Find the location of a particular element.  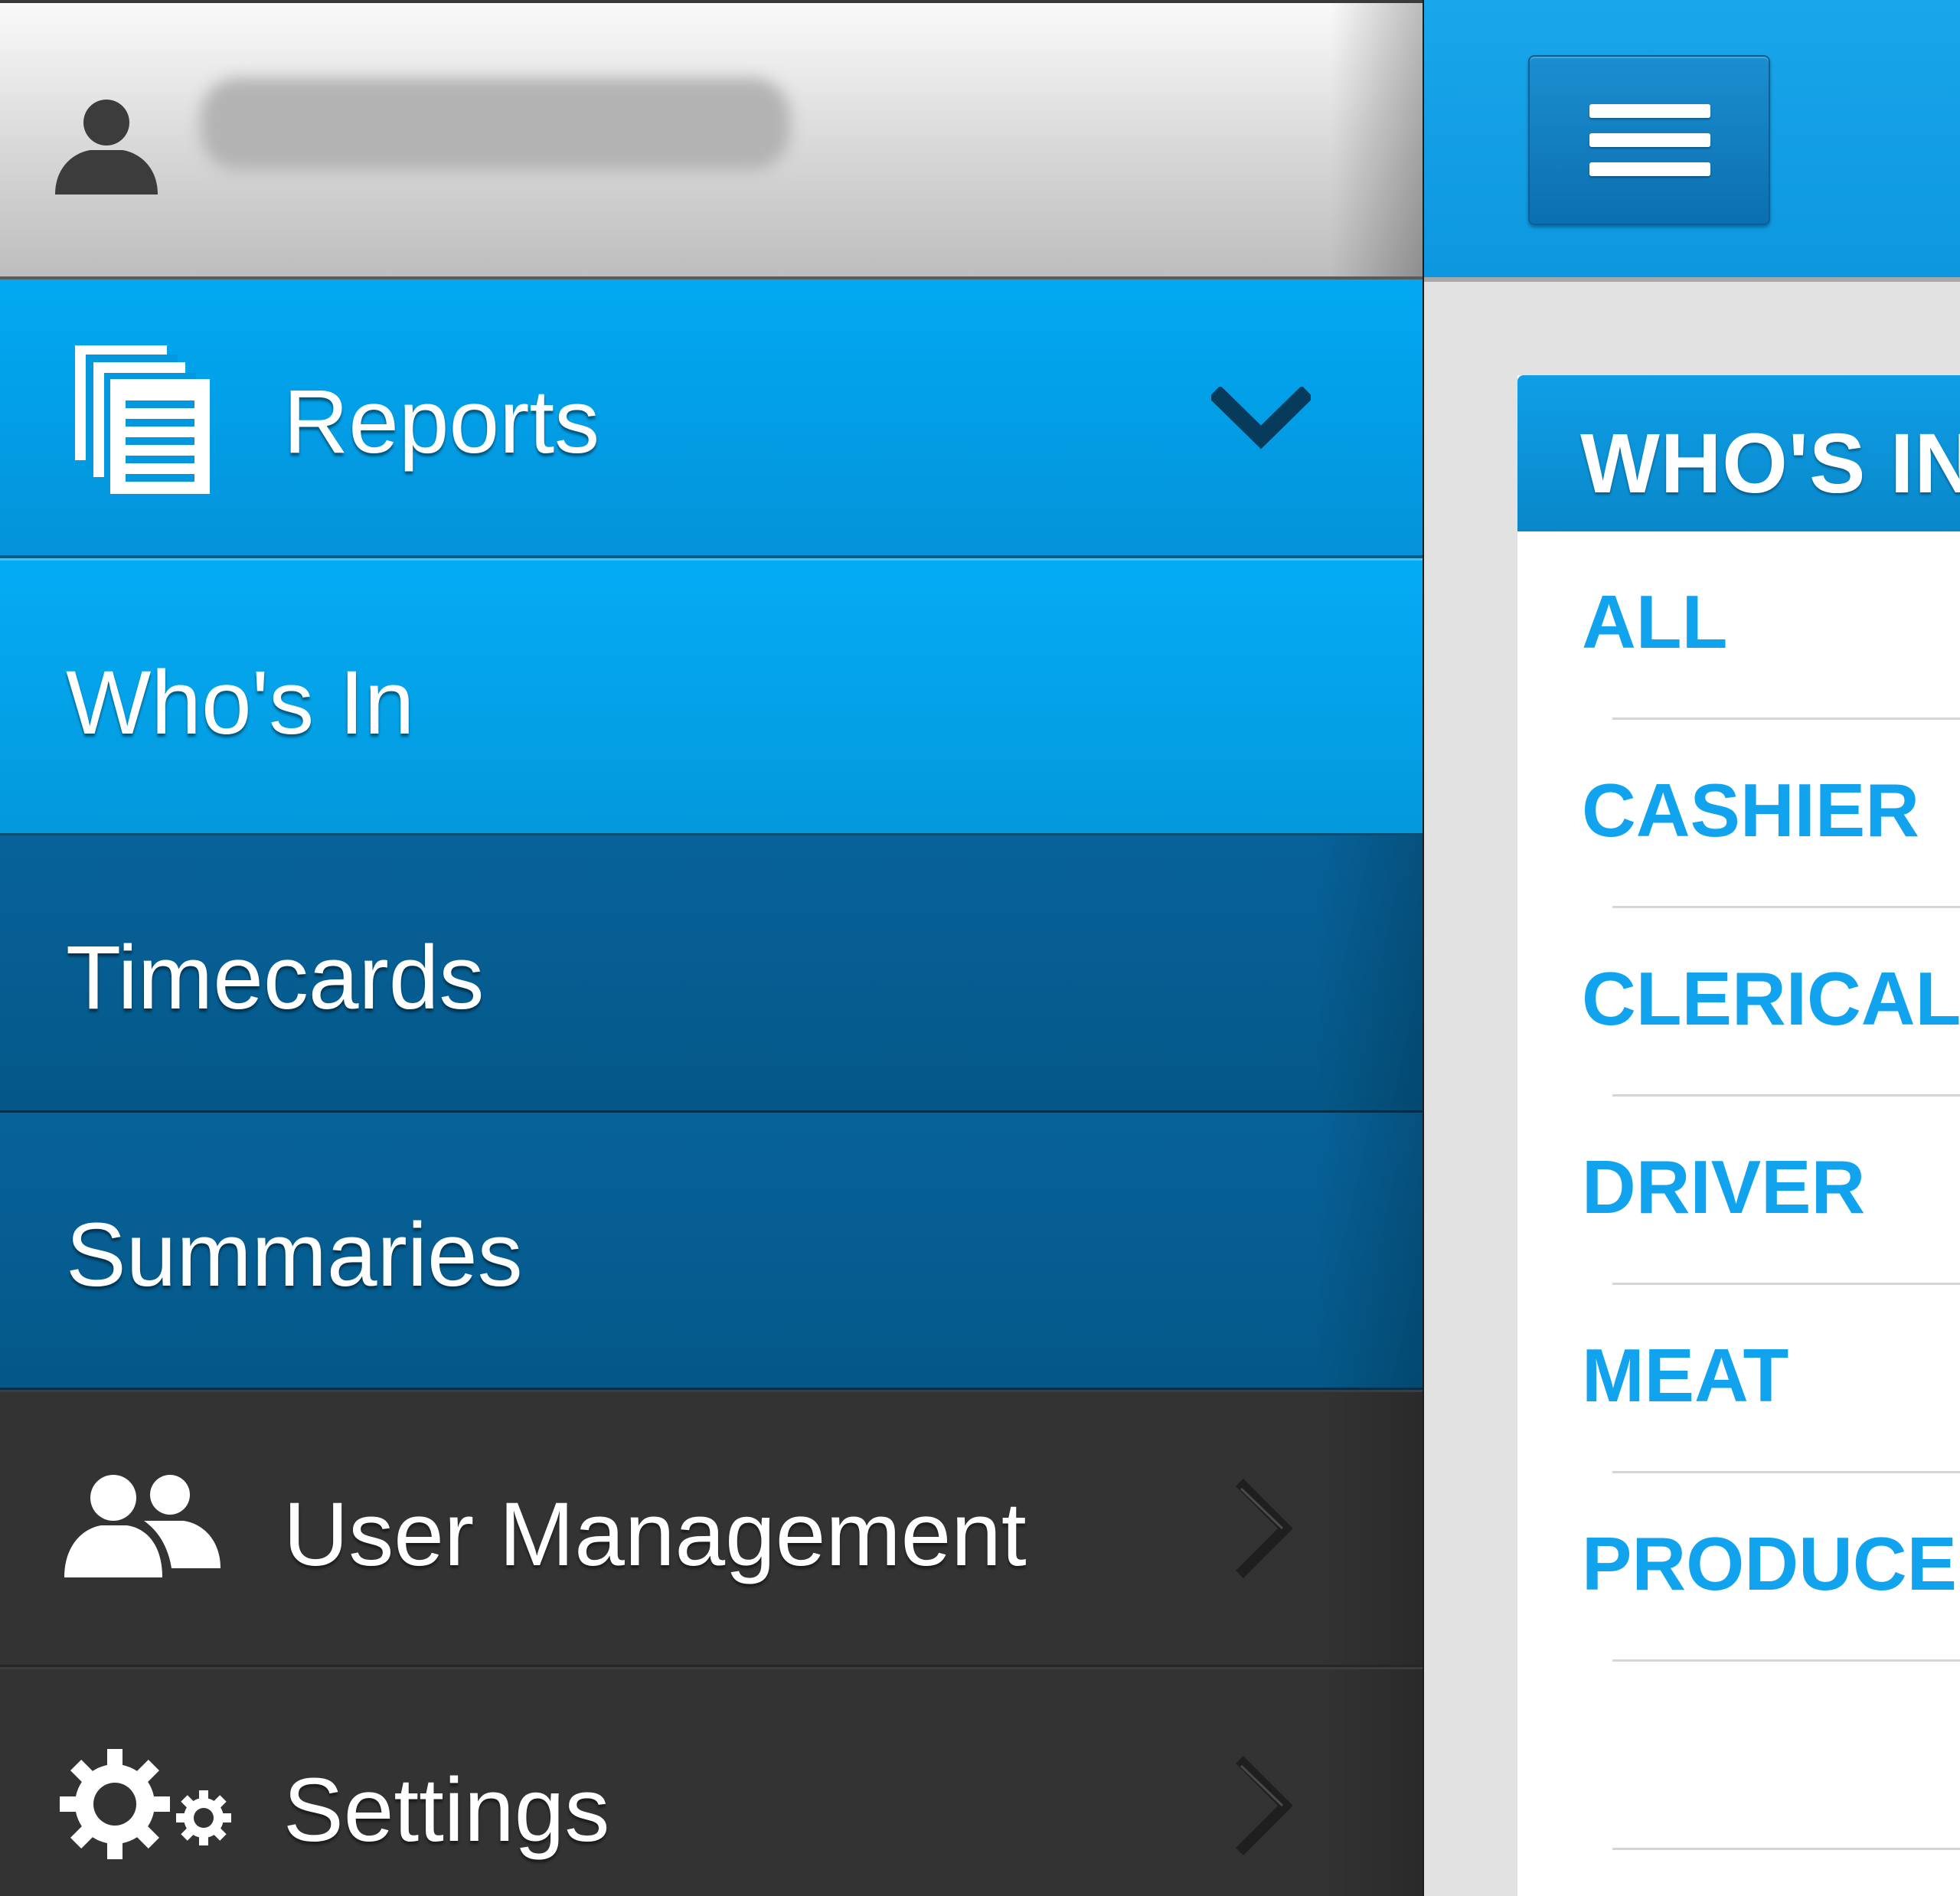

panel-header: WHO'S IN is located at coordinates (1738, 453).